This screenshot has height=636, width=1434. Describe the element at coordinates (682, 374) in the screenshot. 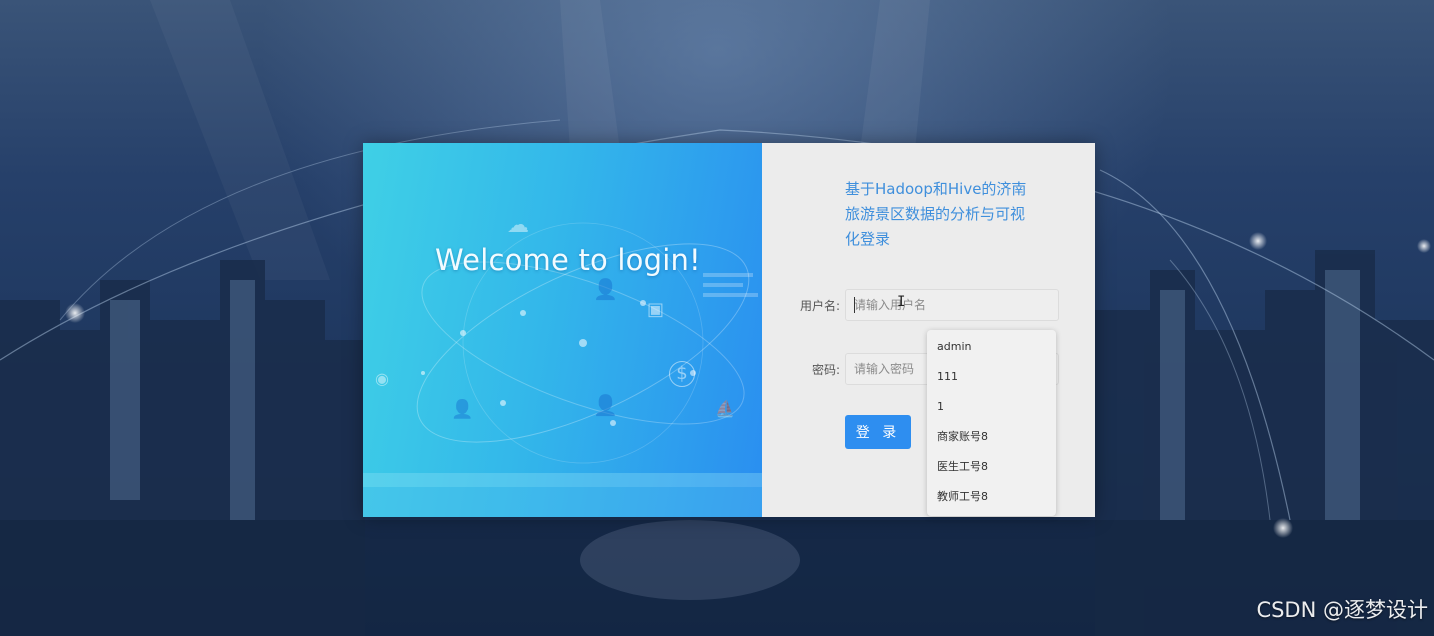

I see `dollar-icon: $` at that location.